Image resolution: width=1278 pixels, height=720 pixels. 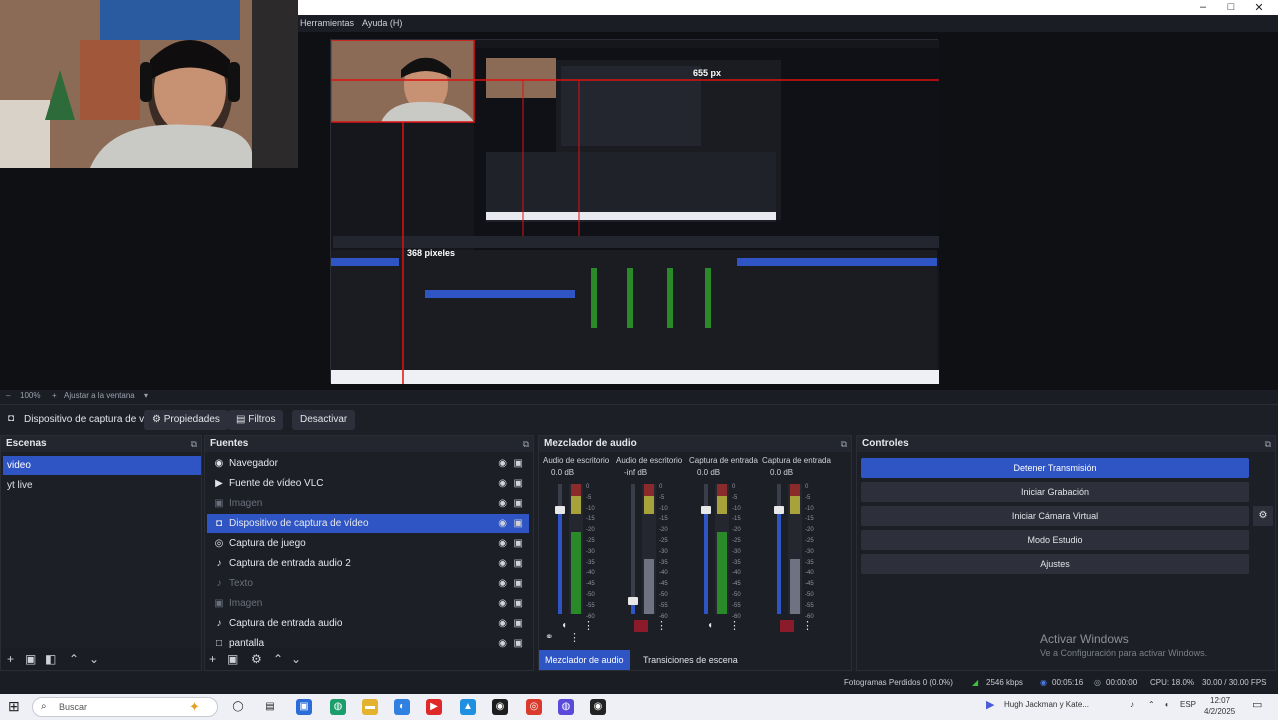 I want to click on deactivate-button: Desactivar, so click(x=324, y=420).